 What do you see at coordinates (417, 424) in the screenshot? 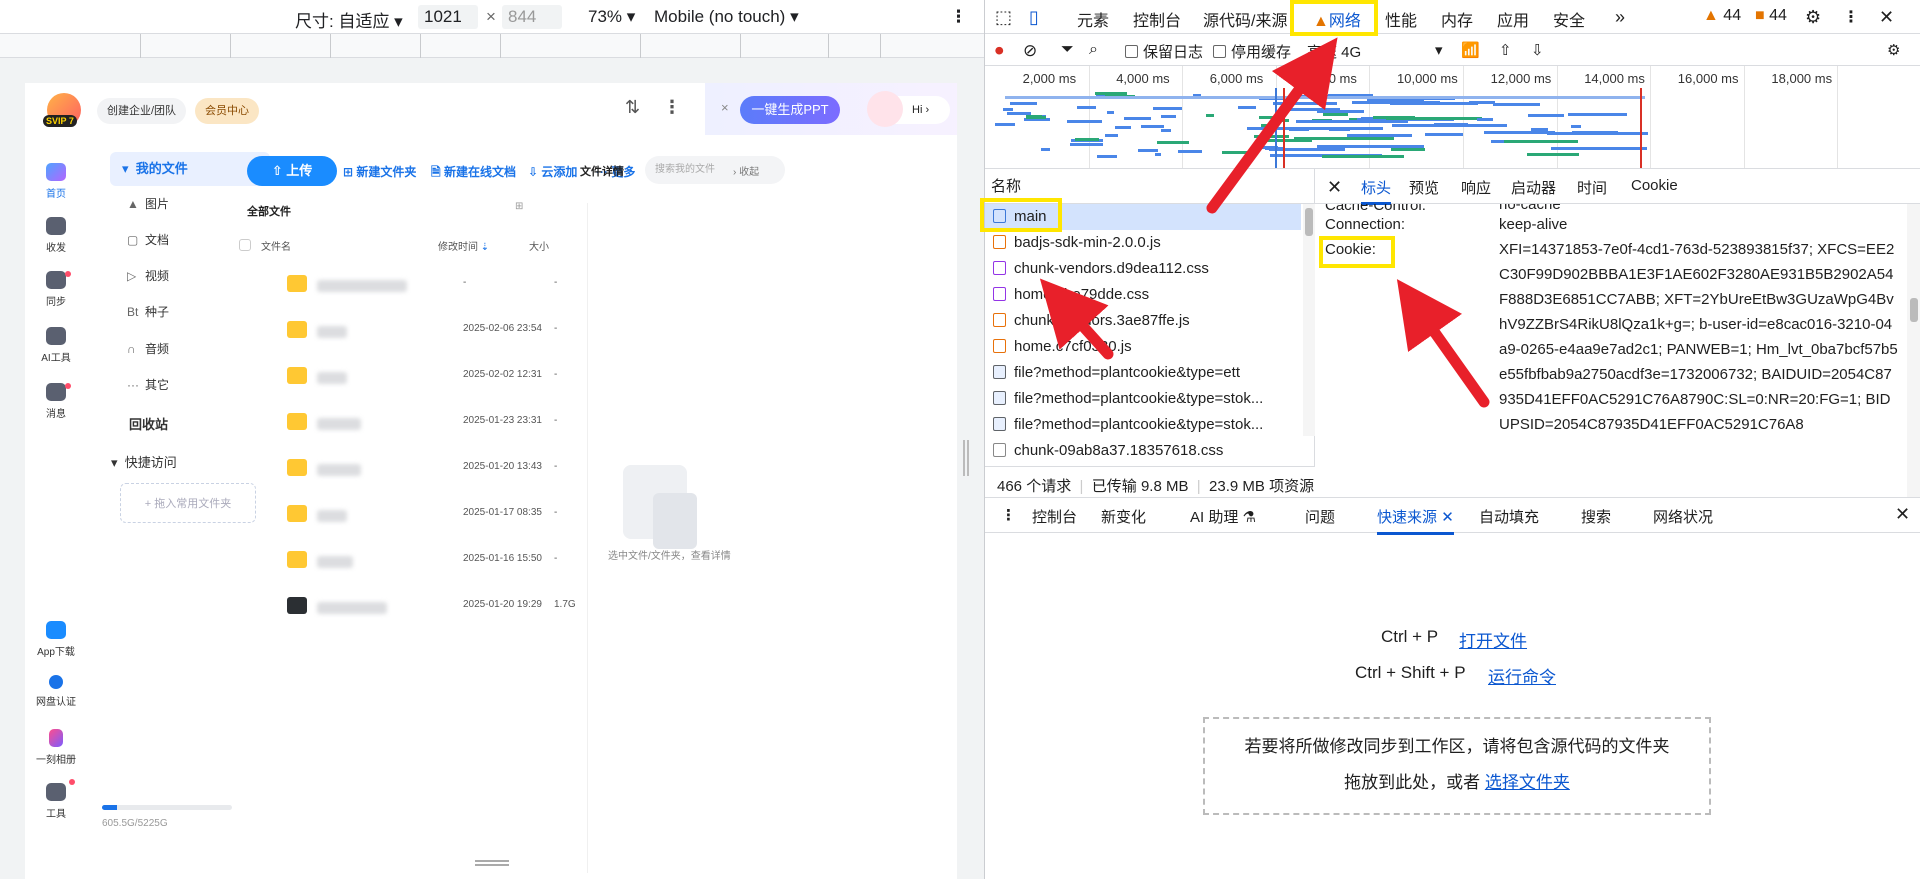
I see `table-row: 2025-01-23 23:31 -` at bounding box center [417, 424].